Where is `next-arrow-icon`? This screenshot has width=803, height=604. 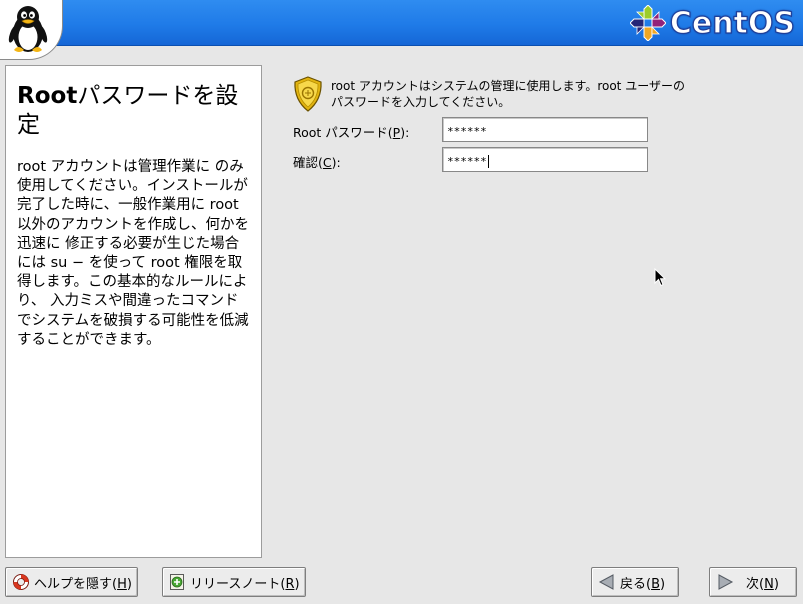
next-arrow-icon is located at coordinates (726, 582).